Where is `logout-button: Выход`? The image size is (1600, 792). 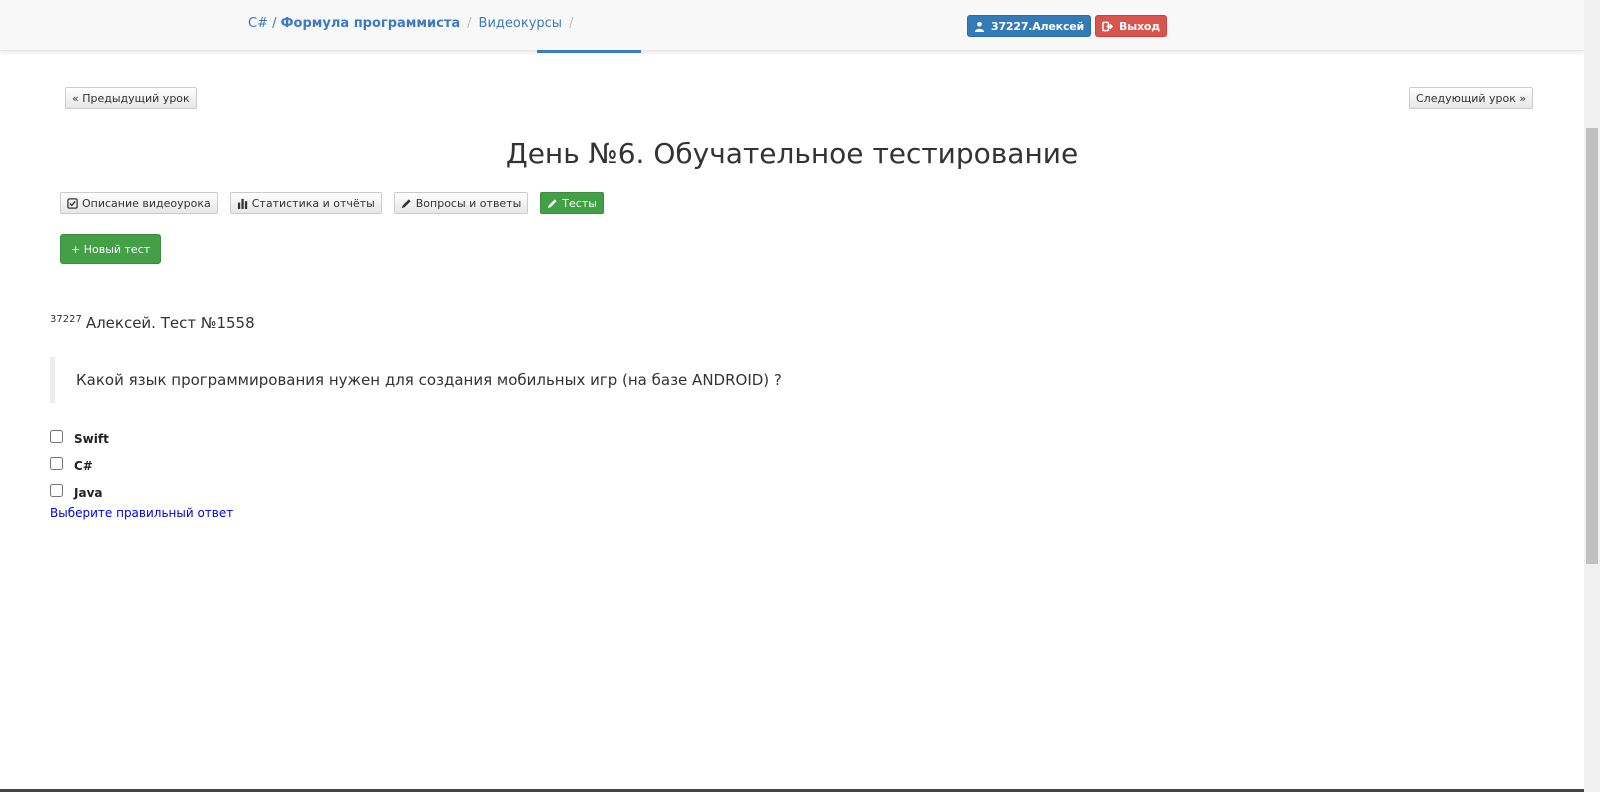 logout-button: Выход is located at coordinates (1131, 26).